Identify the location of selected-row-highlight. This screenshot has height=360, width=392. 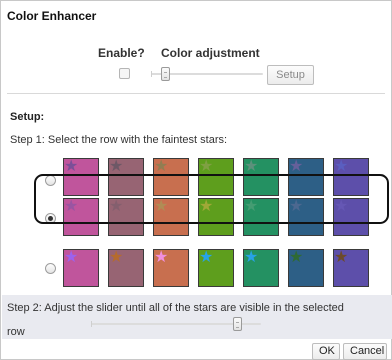
(211, 199).